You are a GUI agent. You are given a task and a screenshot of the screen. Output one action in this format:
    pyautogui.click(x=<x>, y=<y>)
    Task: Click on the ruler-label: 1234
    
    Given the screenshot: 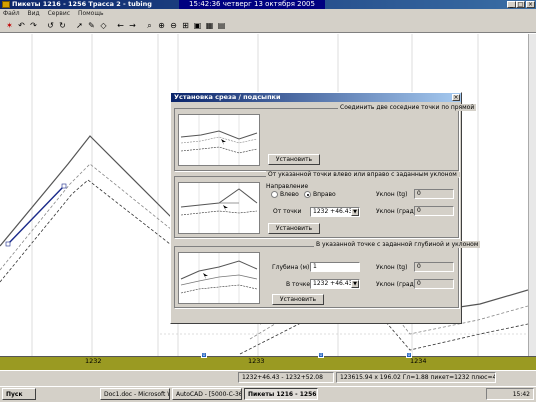 What is the action you would take?
    pyautogui.click(x=418, y=361)
    